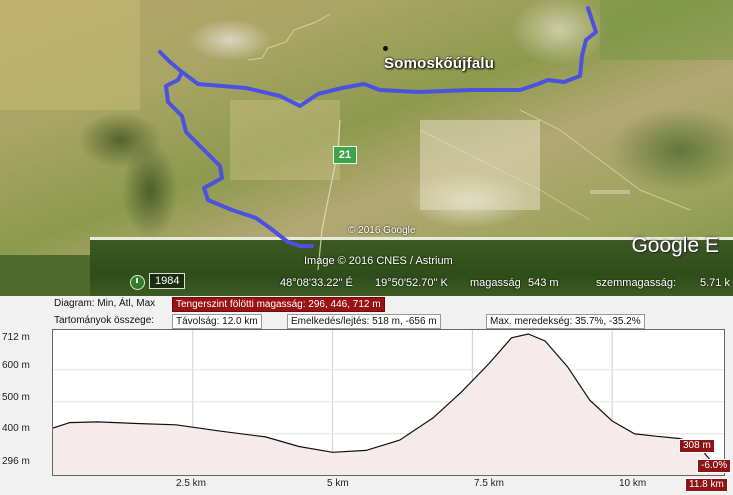 This screenshot has width=733, height=495. What do you see at coordinates (105, 303) in the screenshot?
I see `diagram-label: Diagram: Min, Átl, Max` at bounding box center [105, 303].